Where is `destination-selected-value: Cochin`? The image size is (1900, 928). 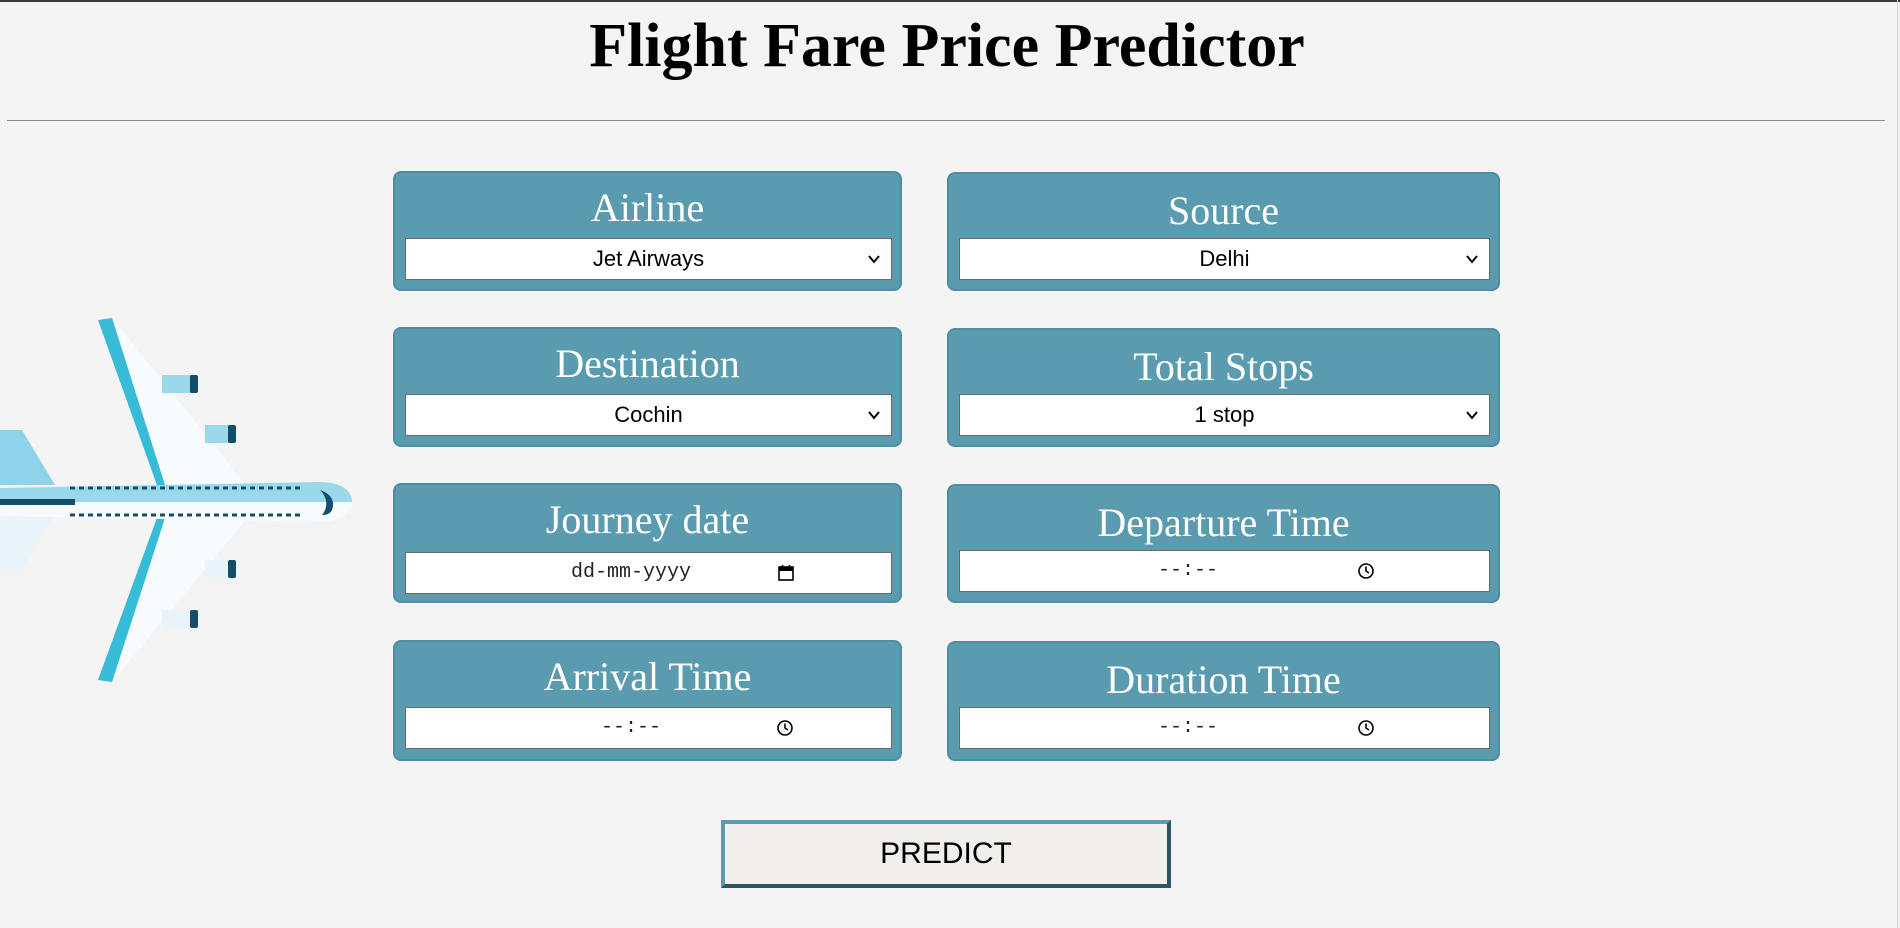
destination-selected-value: Cochin is located at coordinates (648, 414).